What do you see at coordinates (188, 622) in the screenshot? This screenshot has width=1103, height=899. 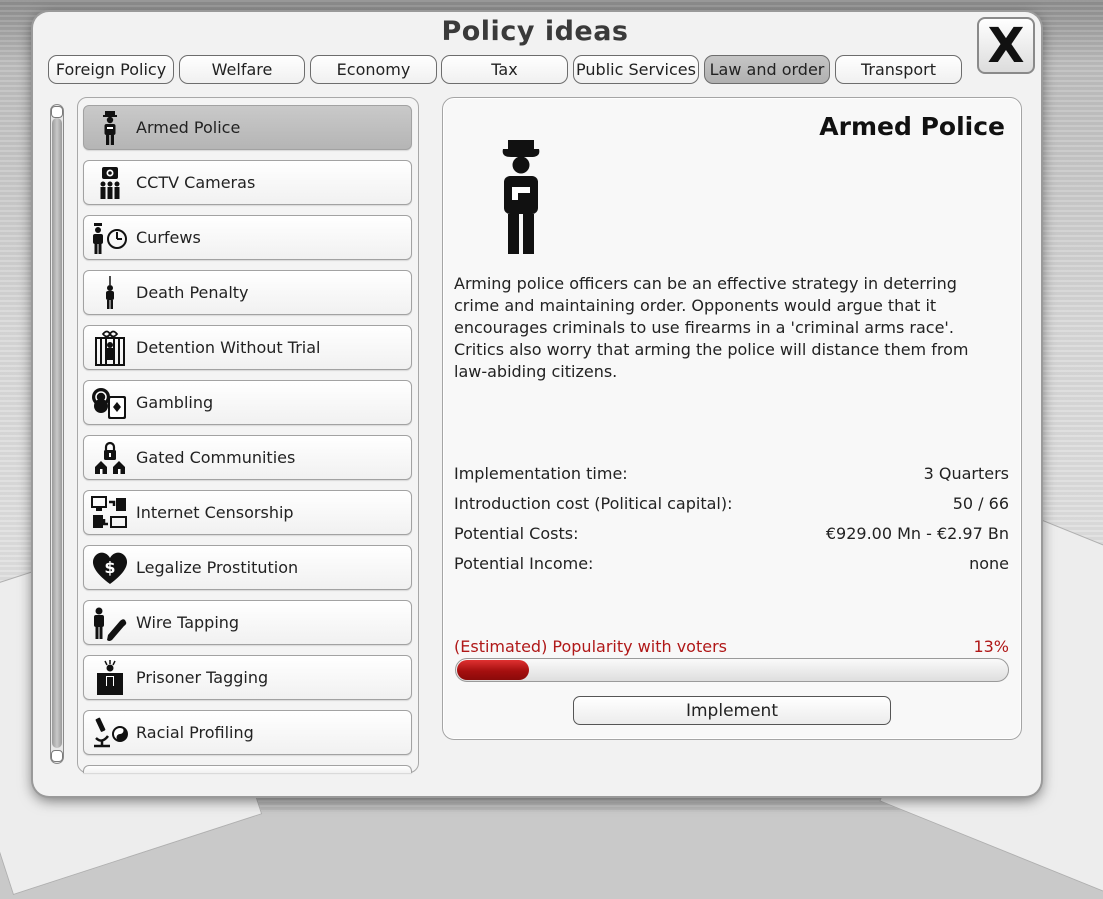 I see `policy-item-label: Wire Tapping` at bounding box center [188, 622].